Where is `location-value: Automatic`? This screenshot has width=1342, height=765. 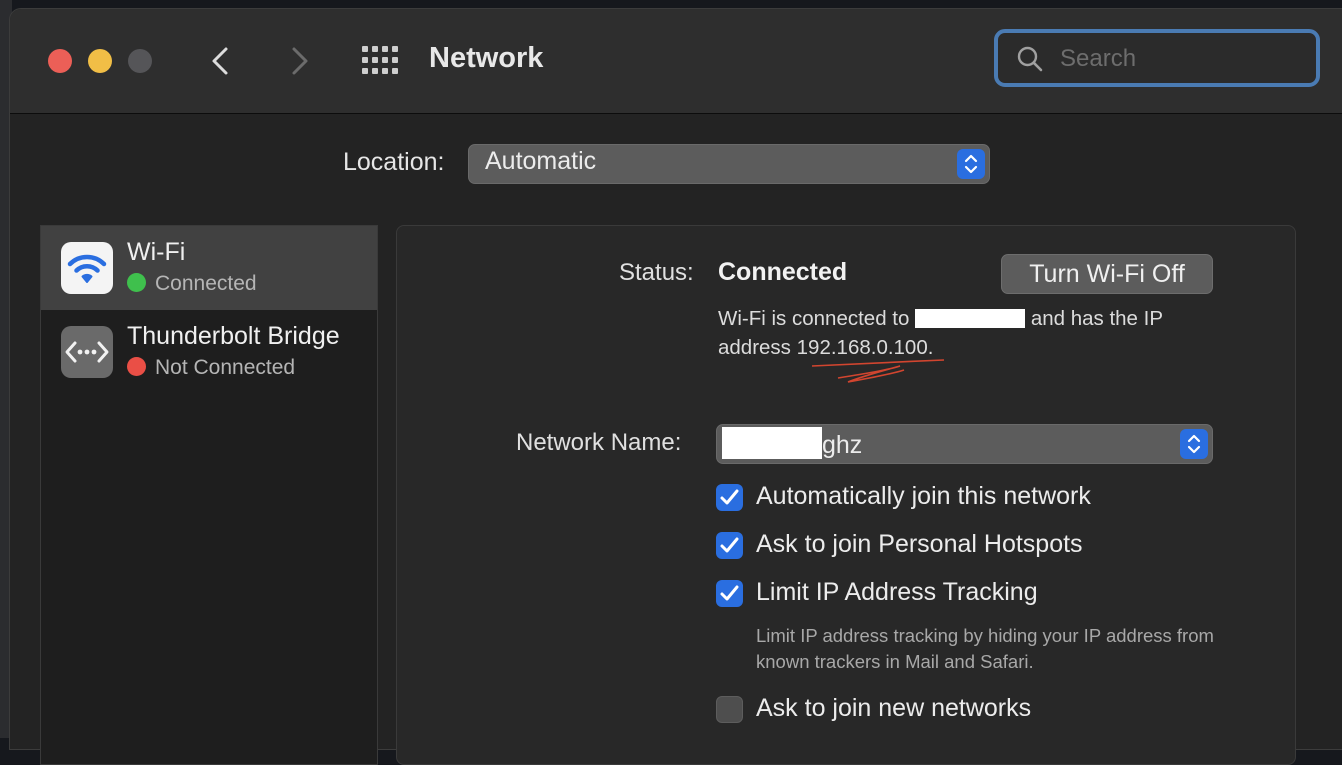 location-value: Automatic is located at coordinates (541, 161).